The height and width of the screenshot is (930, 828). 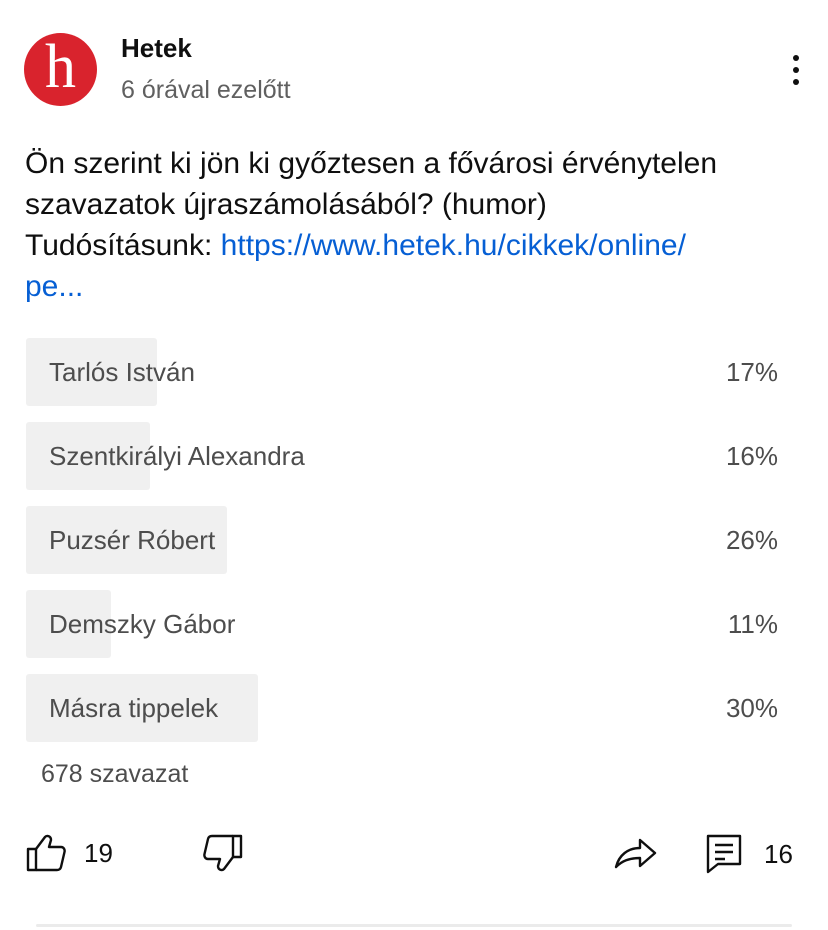 I want to click on comment-icon, so click(x=724, y=854).